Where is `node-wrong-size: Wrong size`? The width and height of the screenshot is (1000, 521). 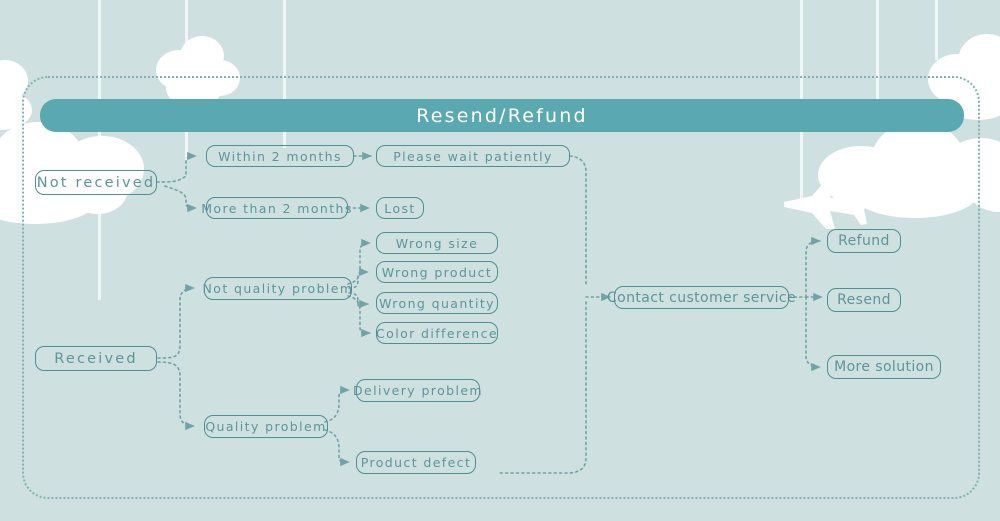 node-wrong-size: Wrong size is located at coordinates (437, 243).